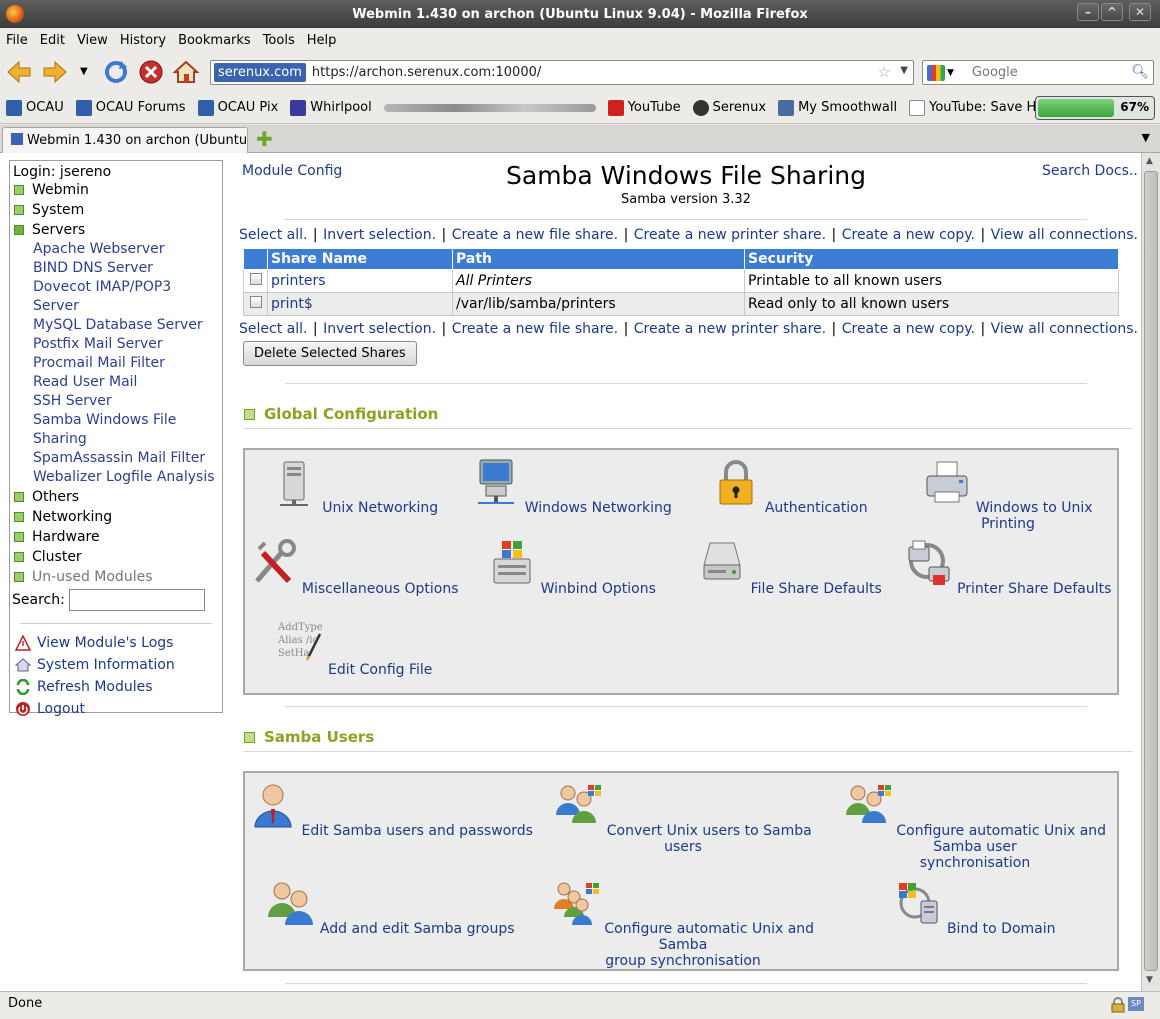  What do you see at coordinates (143, 40) in the screenshot?
I see `menu-history: History` at bounding box center [143, 40].